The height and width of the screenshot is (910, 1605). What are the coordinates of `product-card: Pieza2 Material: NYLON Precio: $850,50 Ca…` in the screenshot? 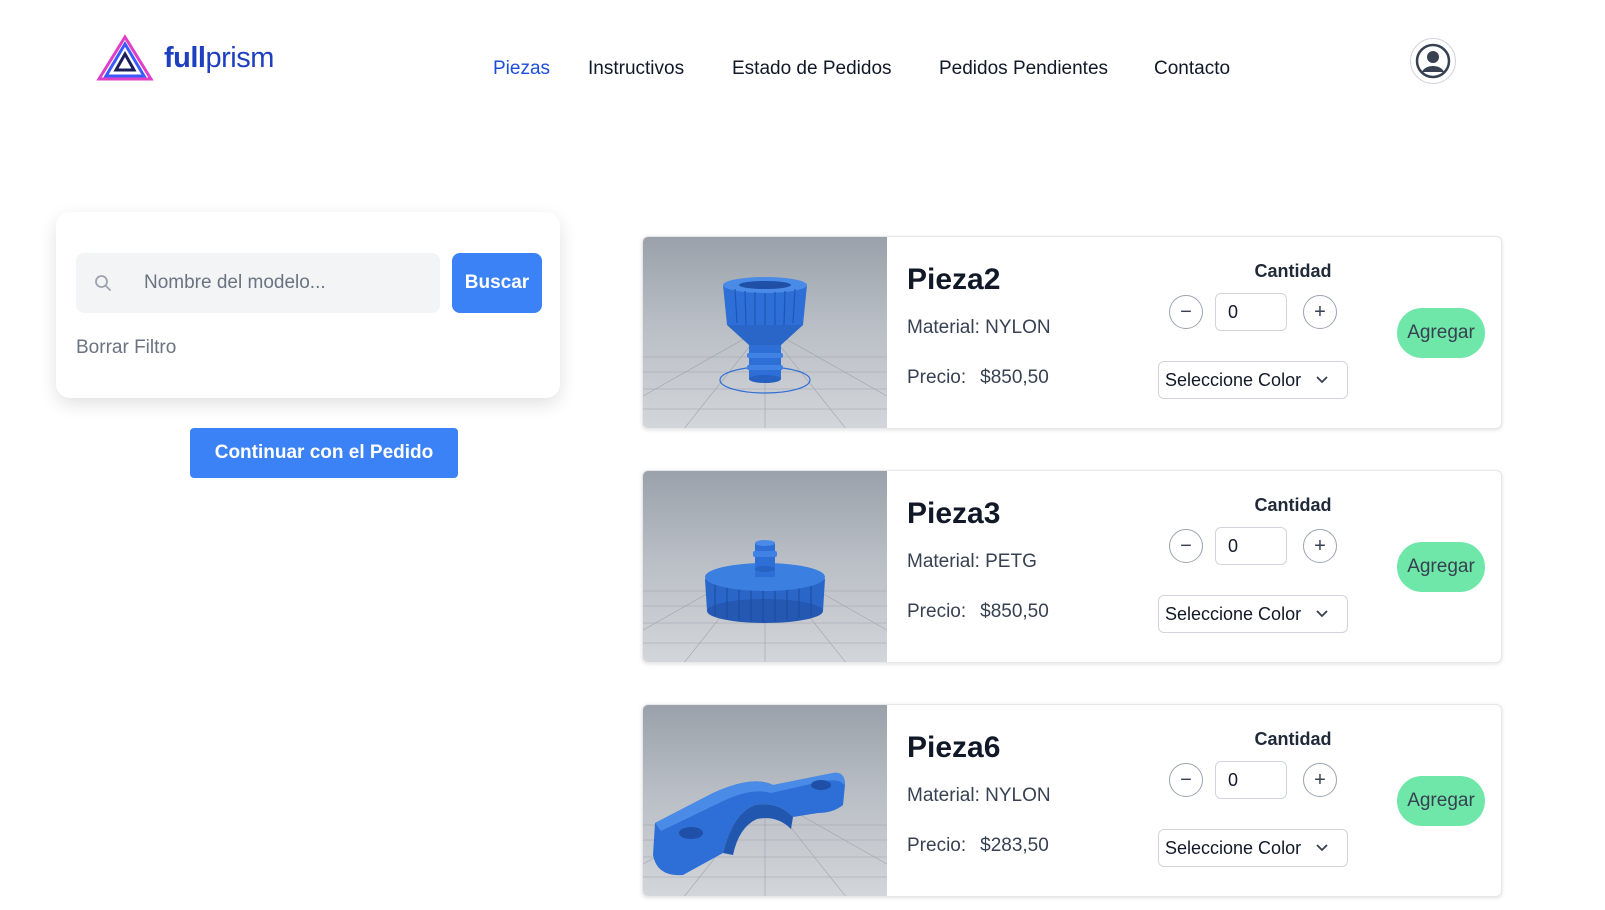 It's located at (1072, 332).